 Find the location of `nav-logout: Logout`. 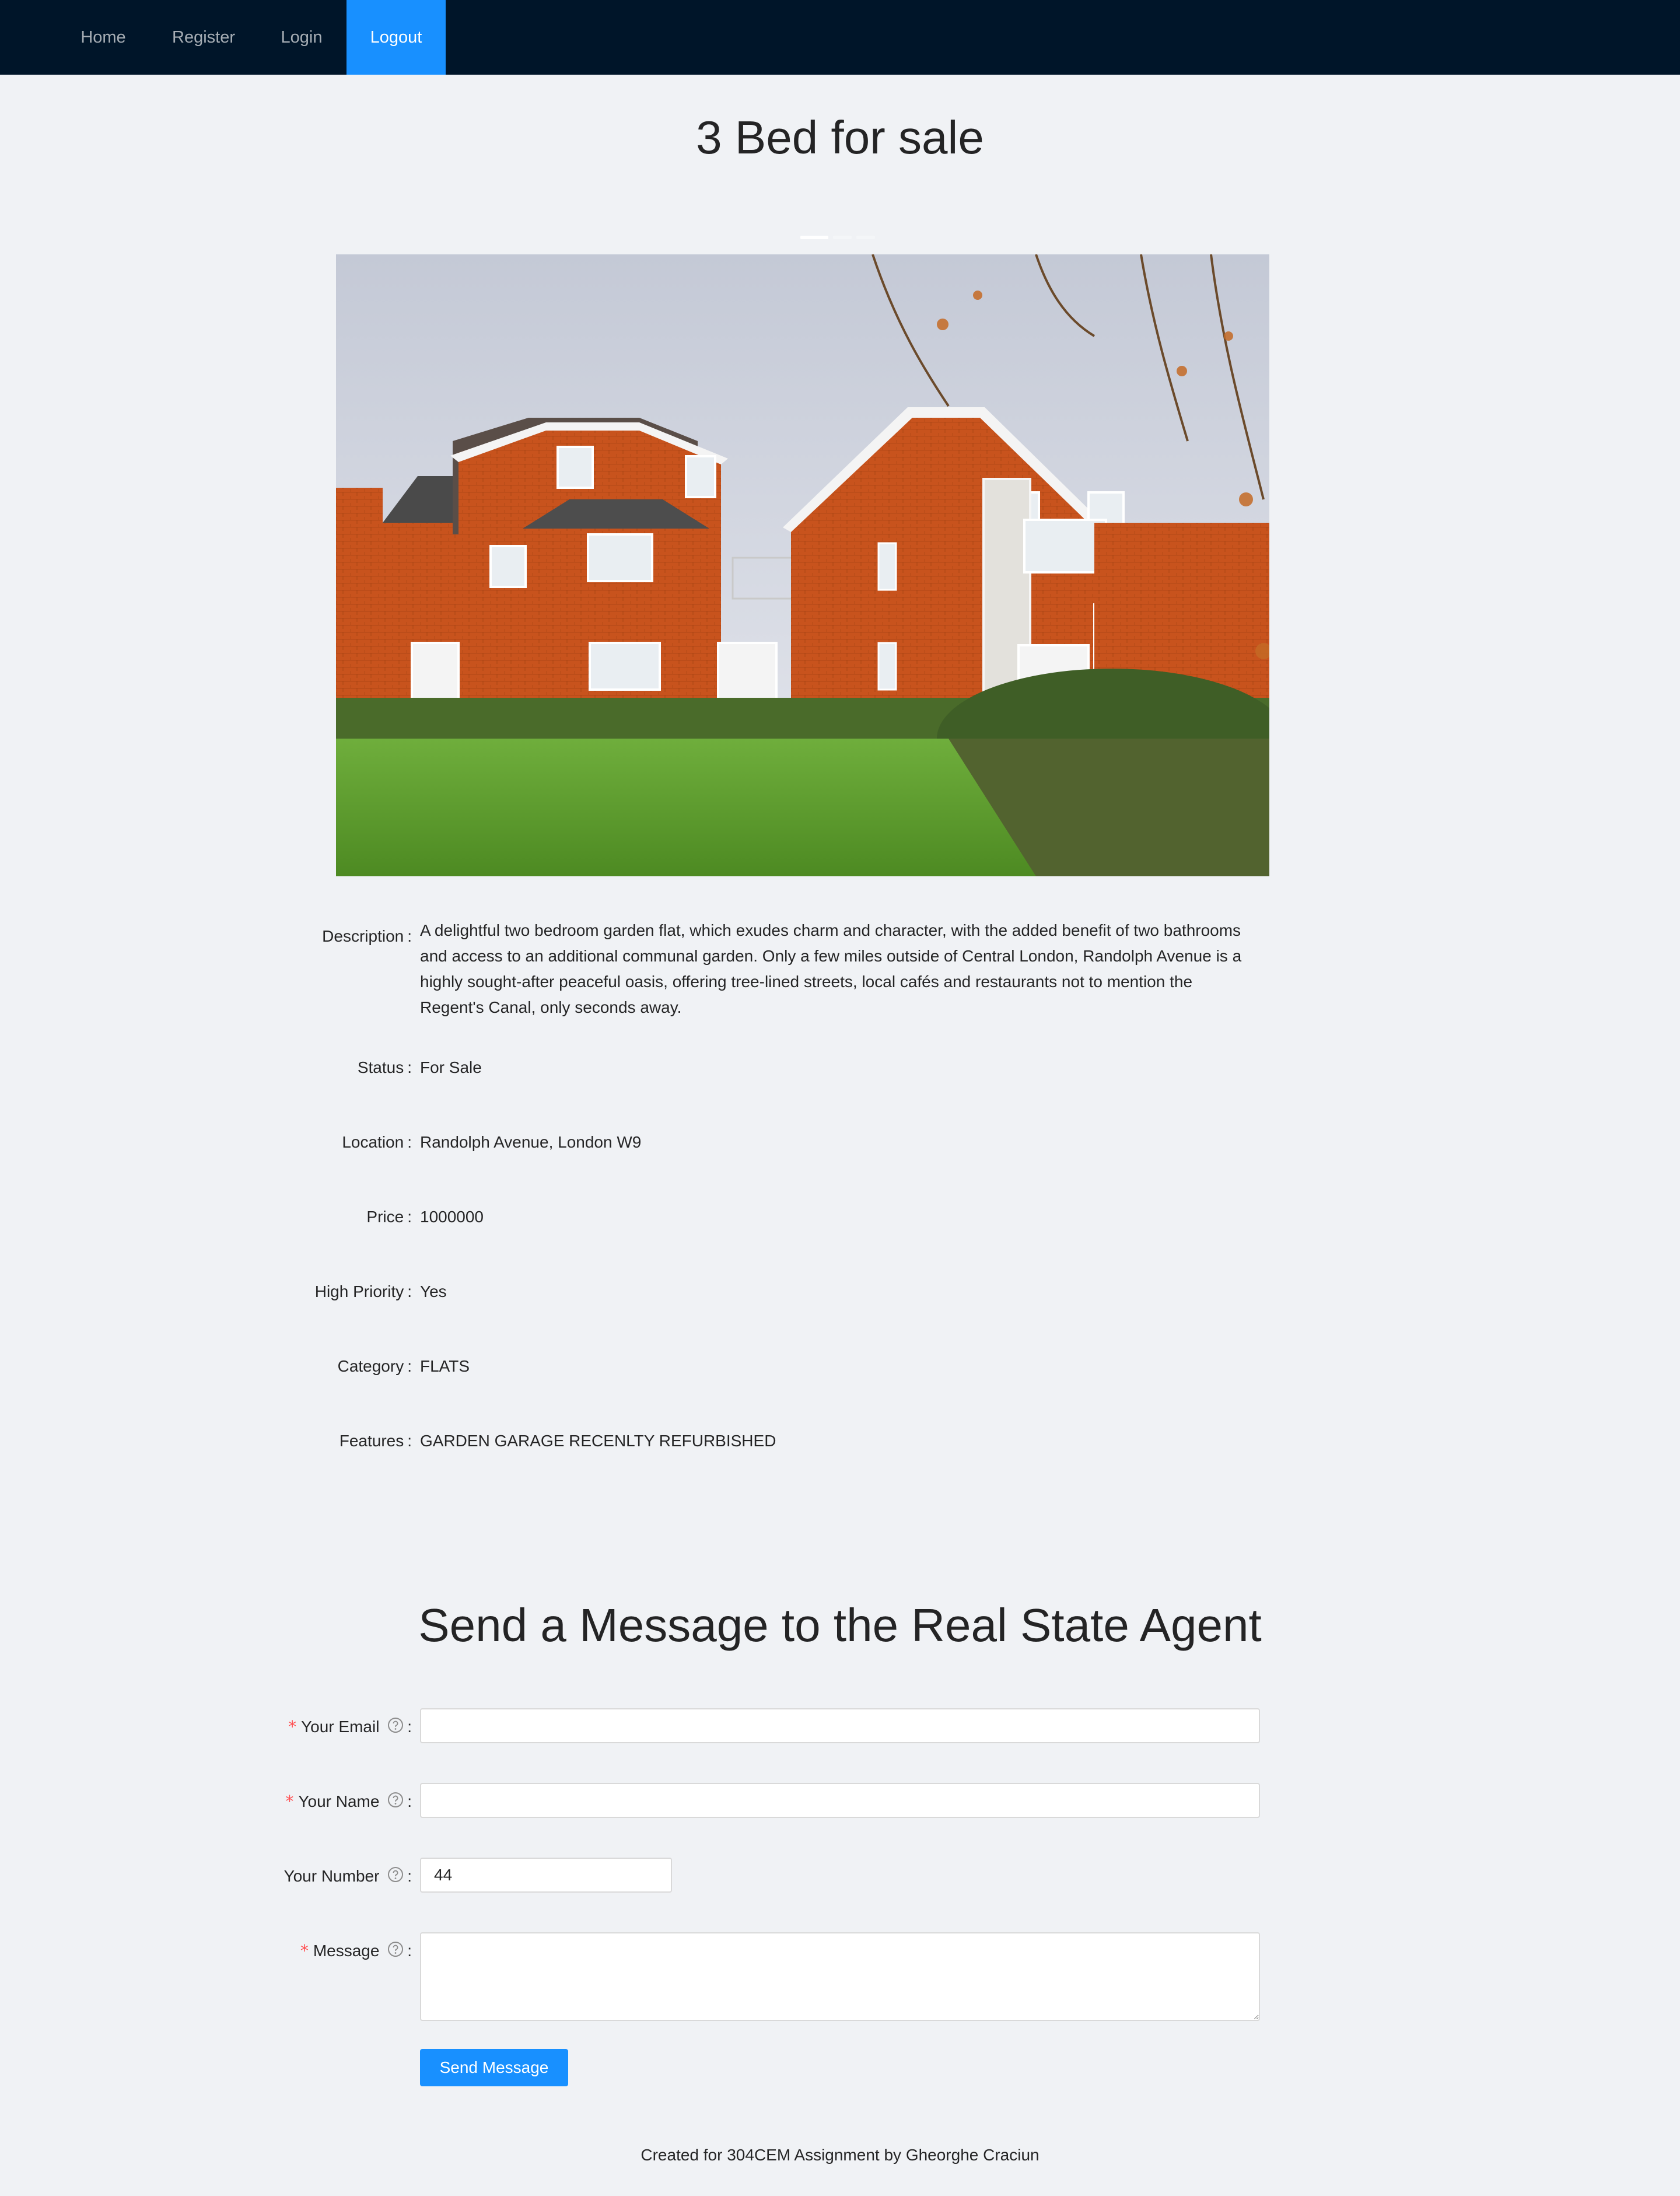

nav-logout: Logout is located at coordinates (396, 37).